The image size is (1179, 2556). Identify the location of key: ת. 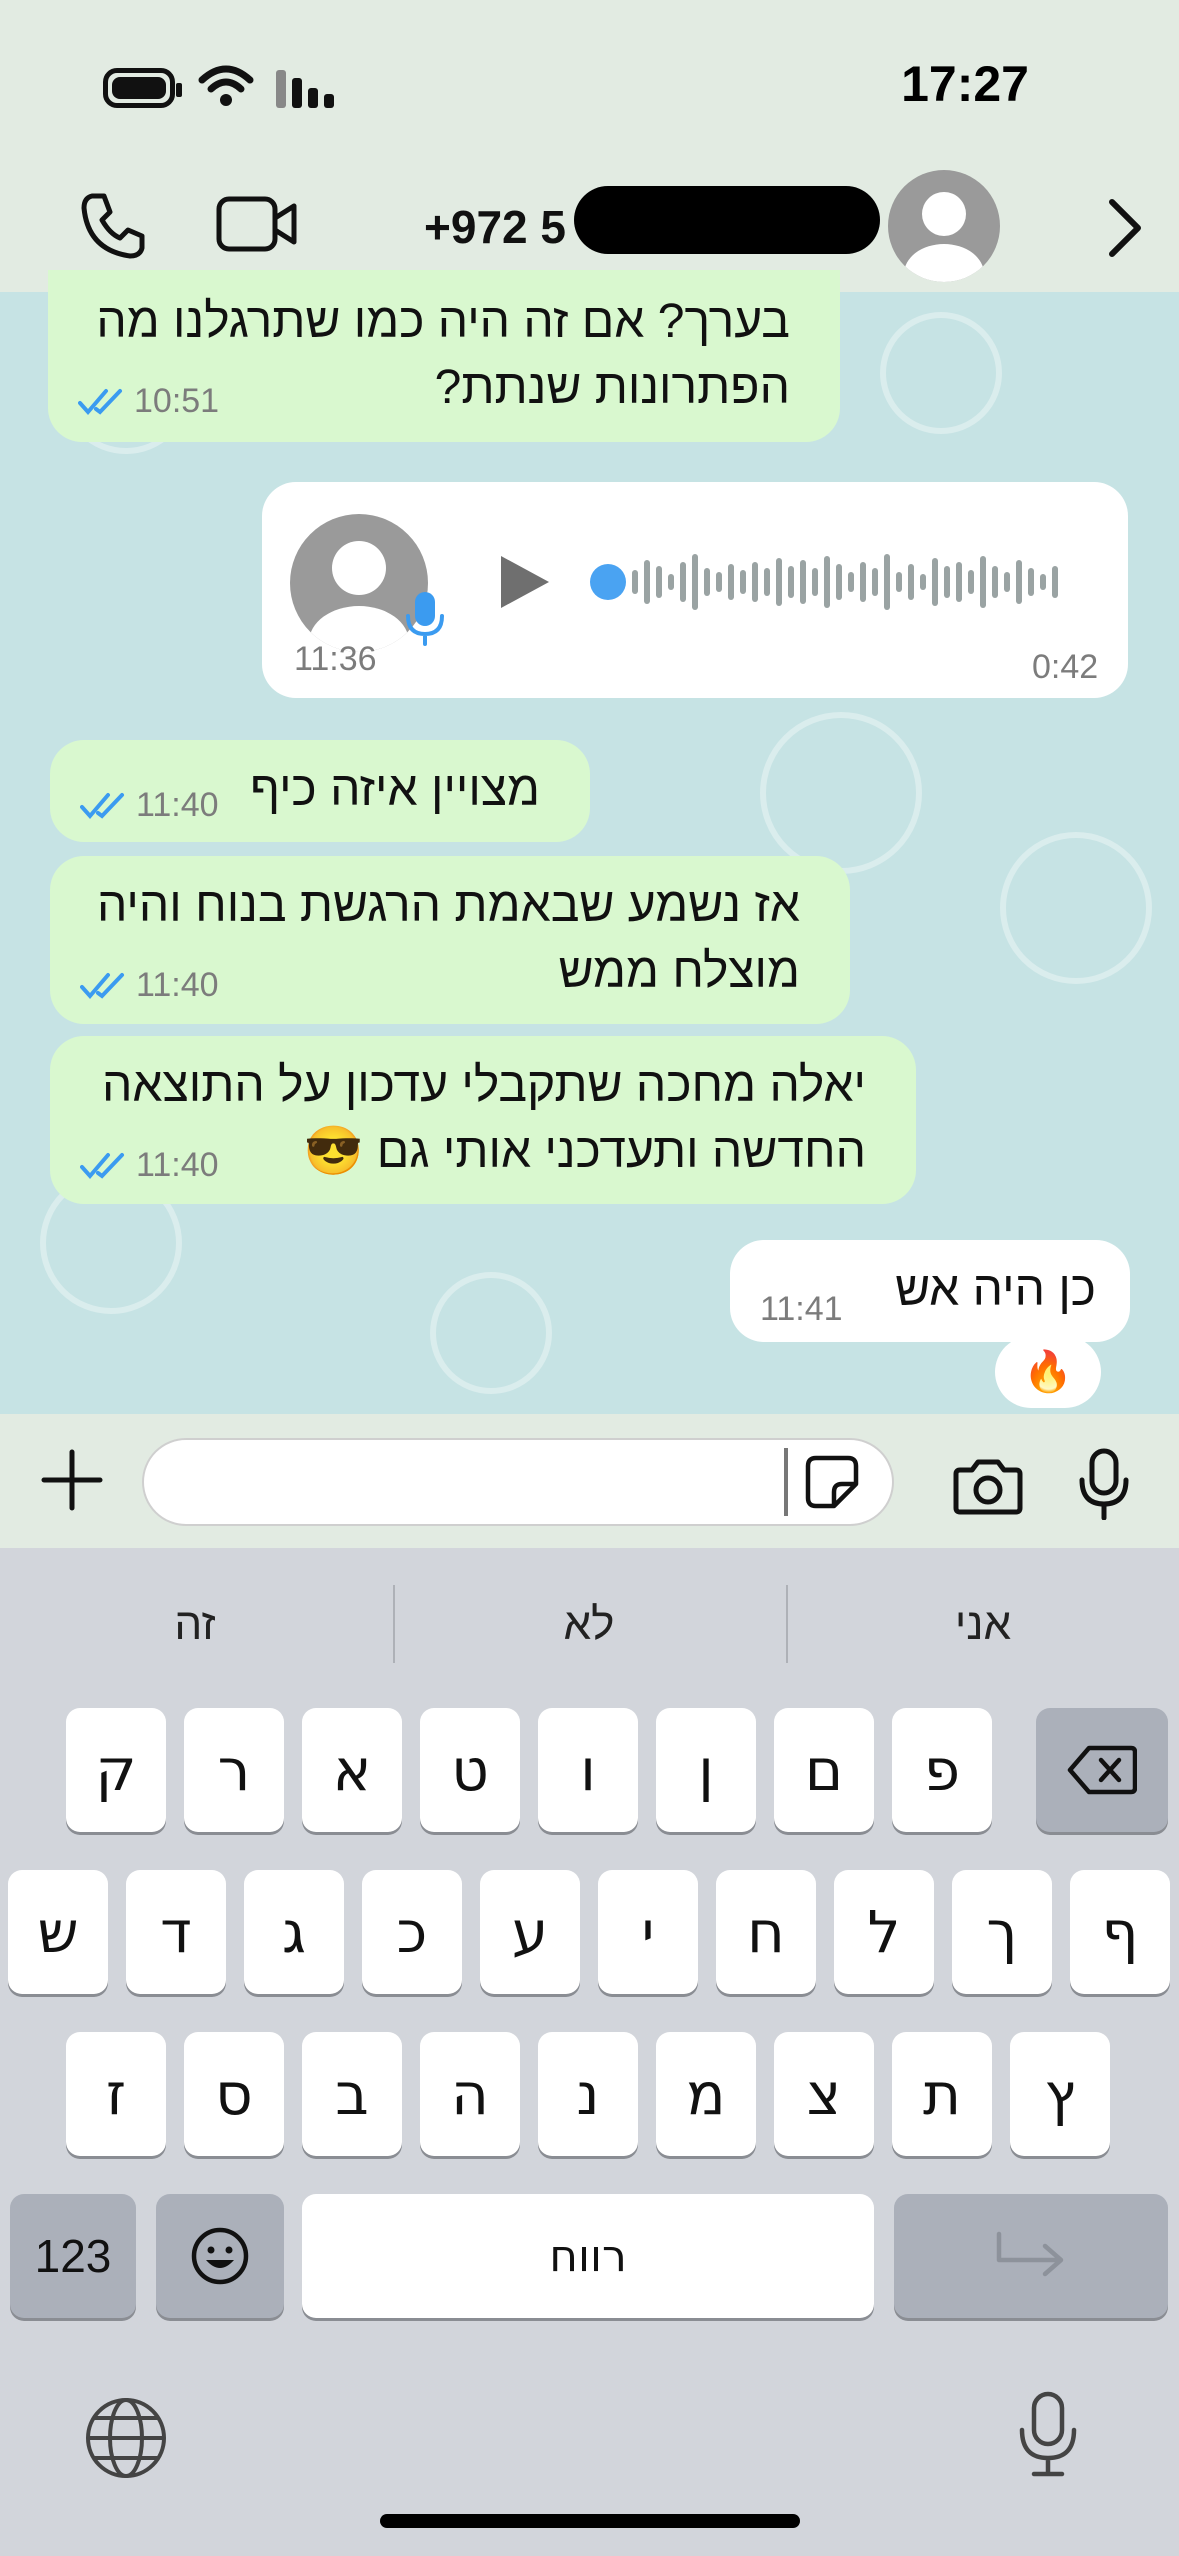
(942, 2094).